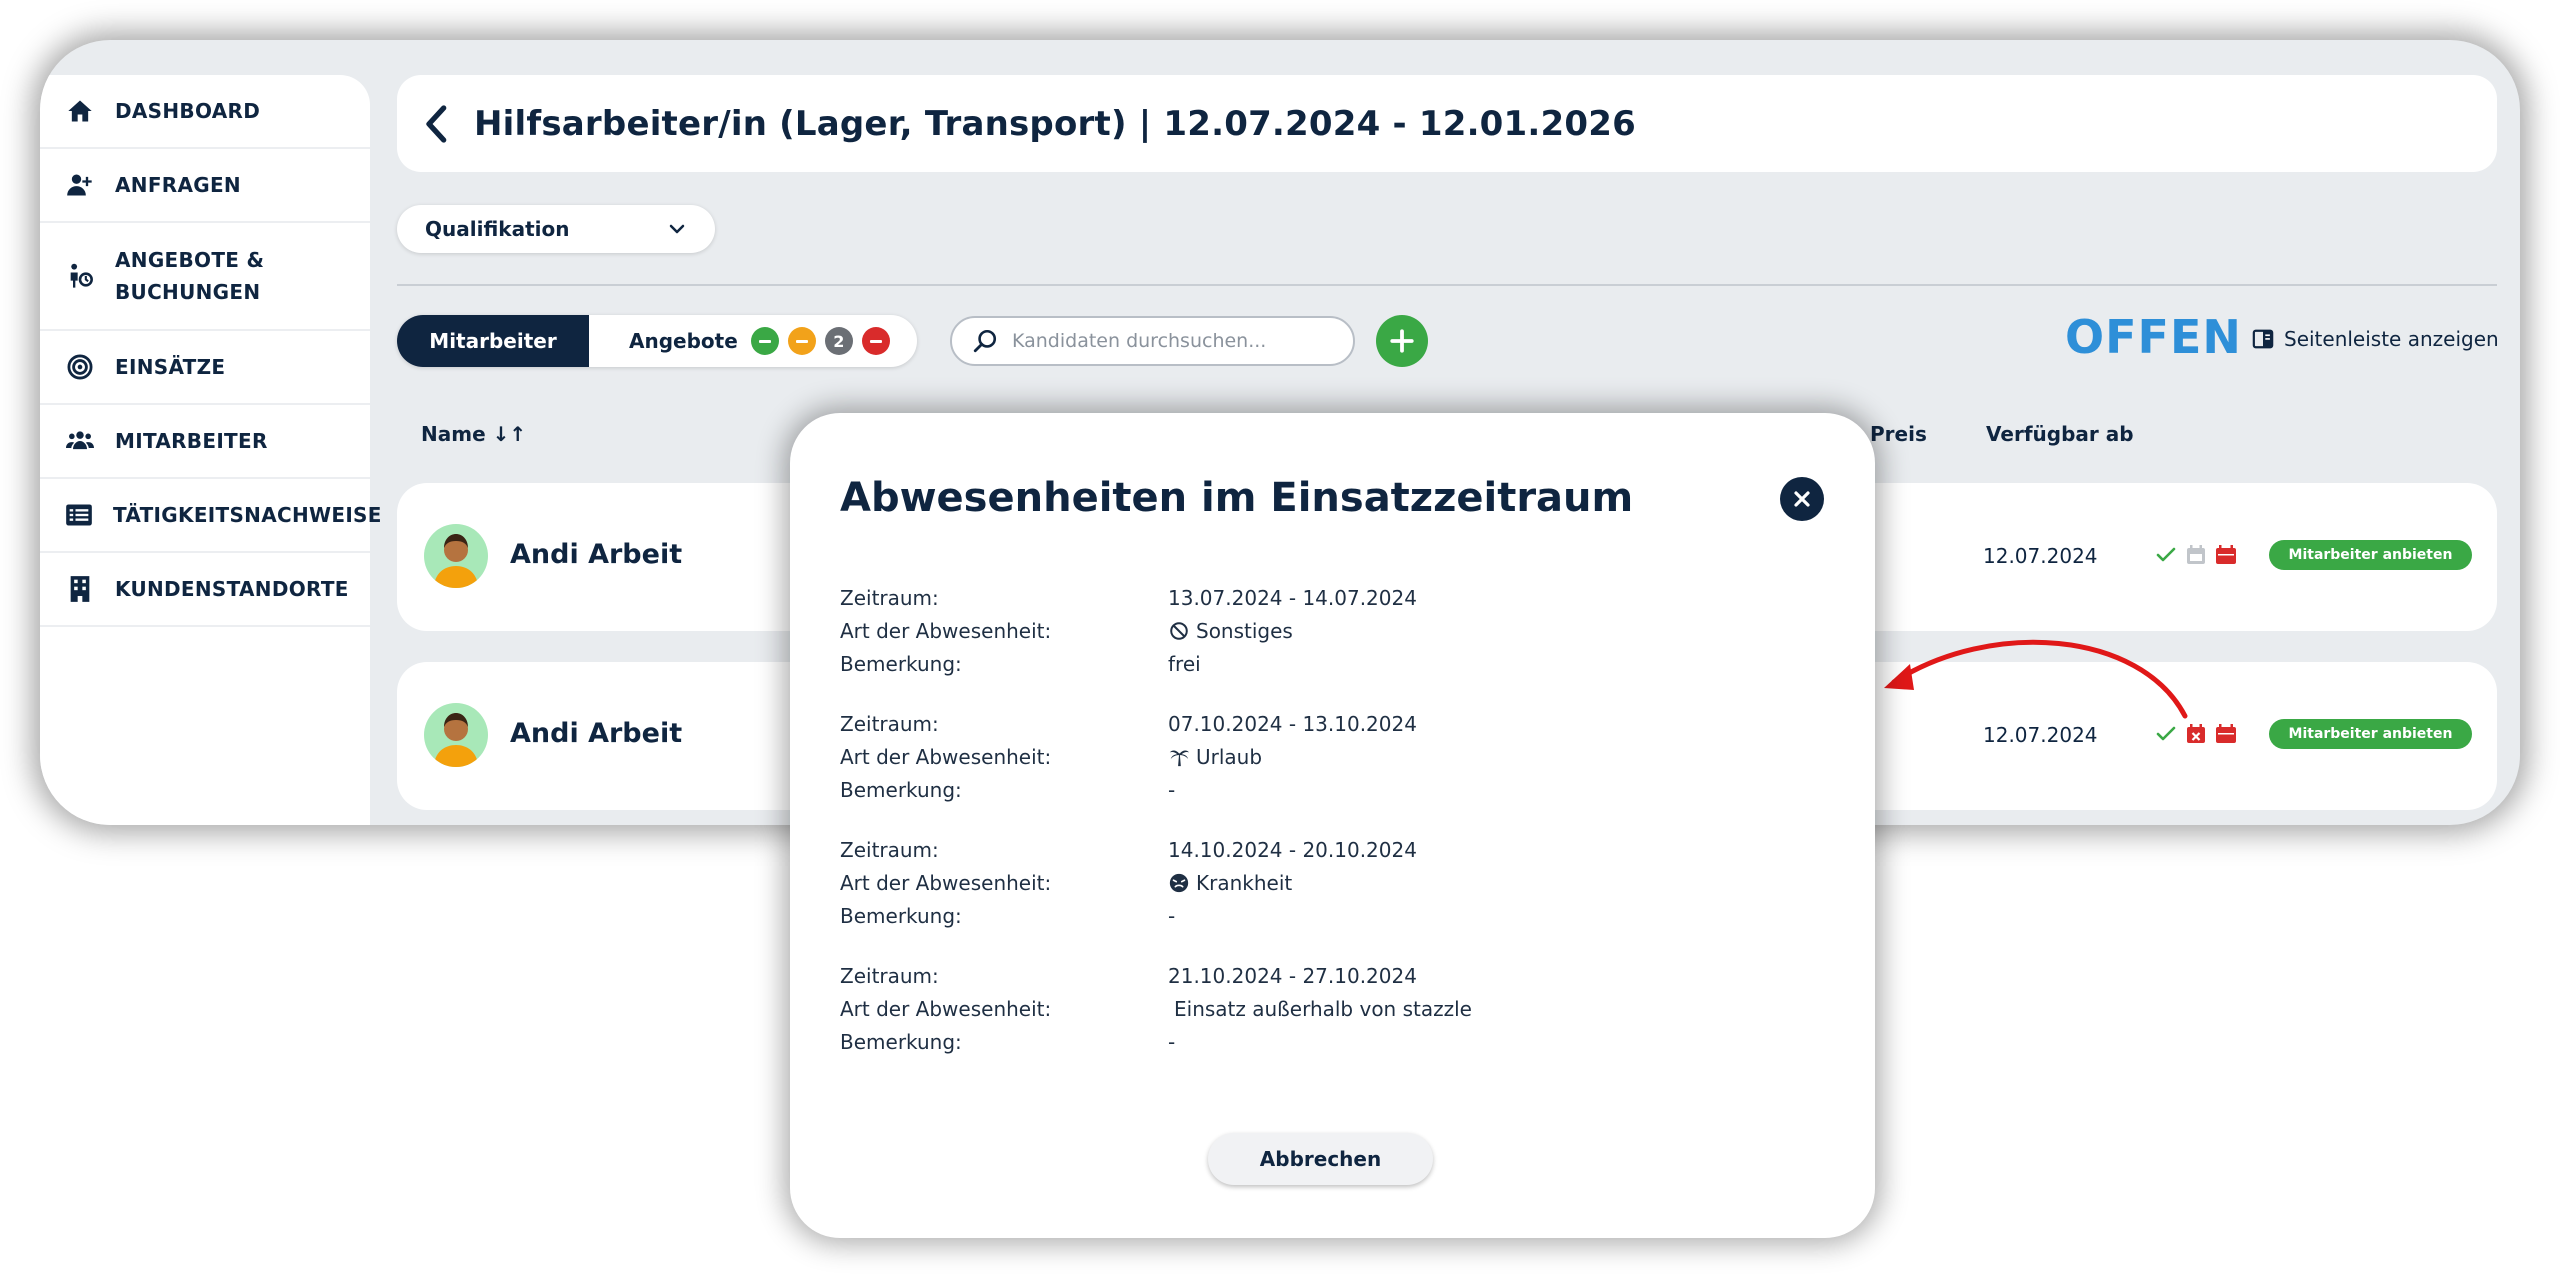 This screenshot has width=2560, height=1278. I want to click on period-value: 13.07.2024 - 14.07.2024, so click(1292, 597).